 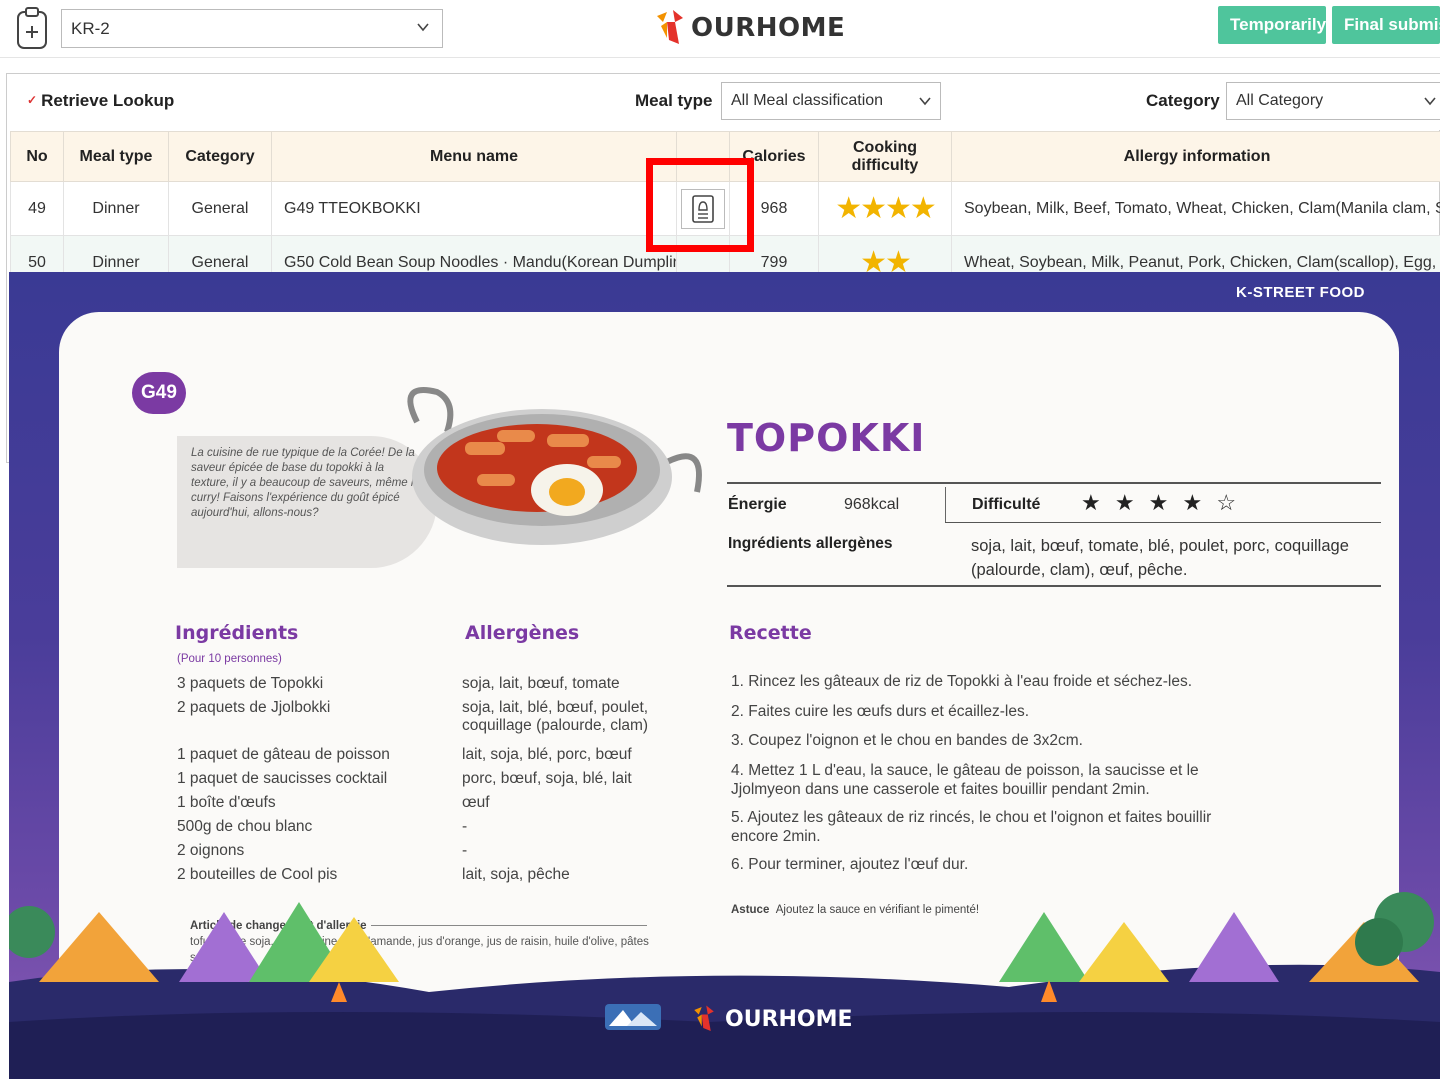 What do you see at coordinates (283, 754) in the screenshot?
I see `list-item: 1 paquet de gâteau de poisson` at bounding box center [283, 754].